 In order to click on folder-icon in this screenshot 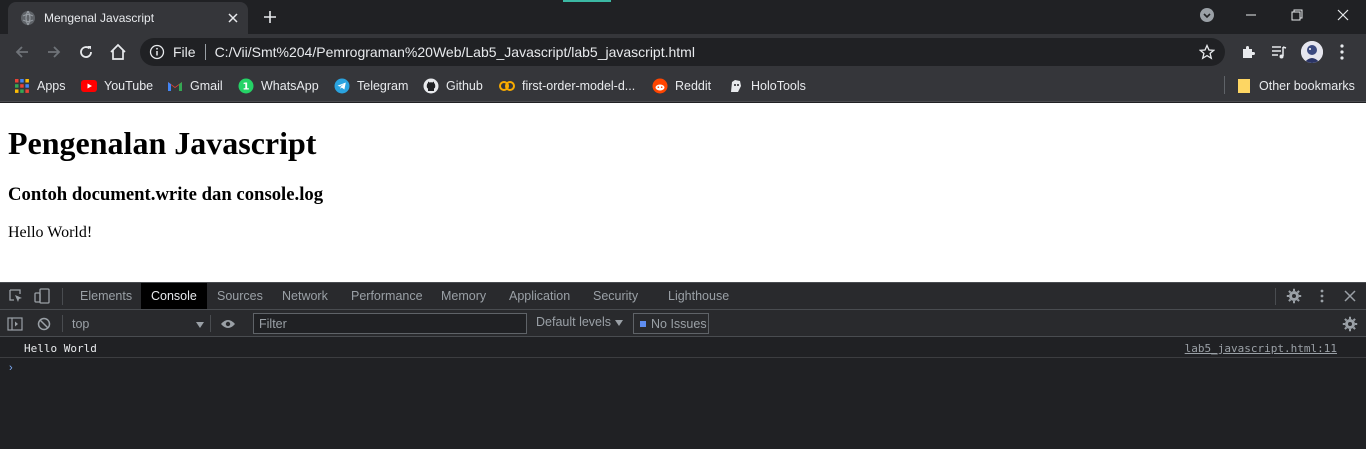, I will do `click(1244, 86)`.